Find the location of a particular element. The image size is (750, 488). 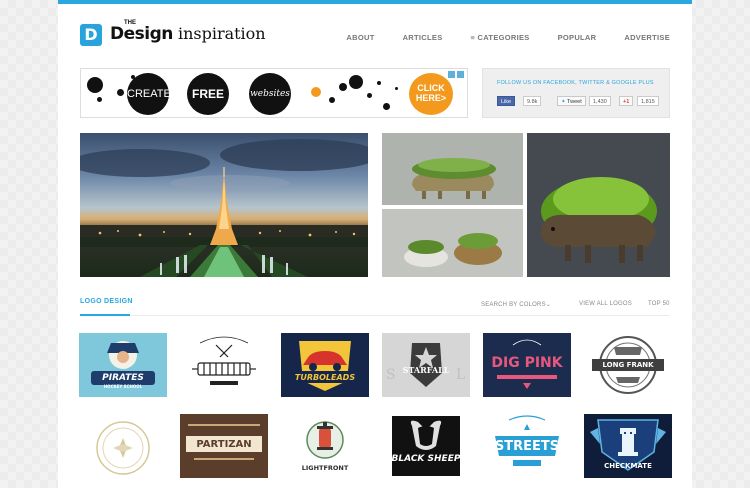

logo-tile-partizan: PARTIZAN is located at coordinates (224, 446).